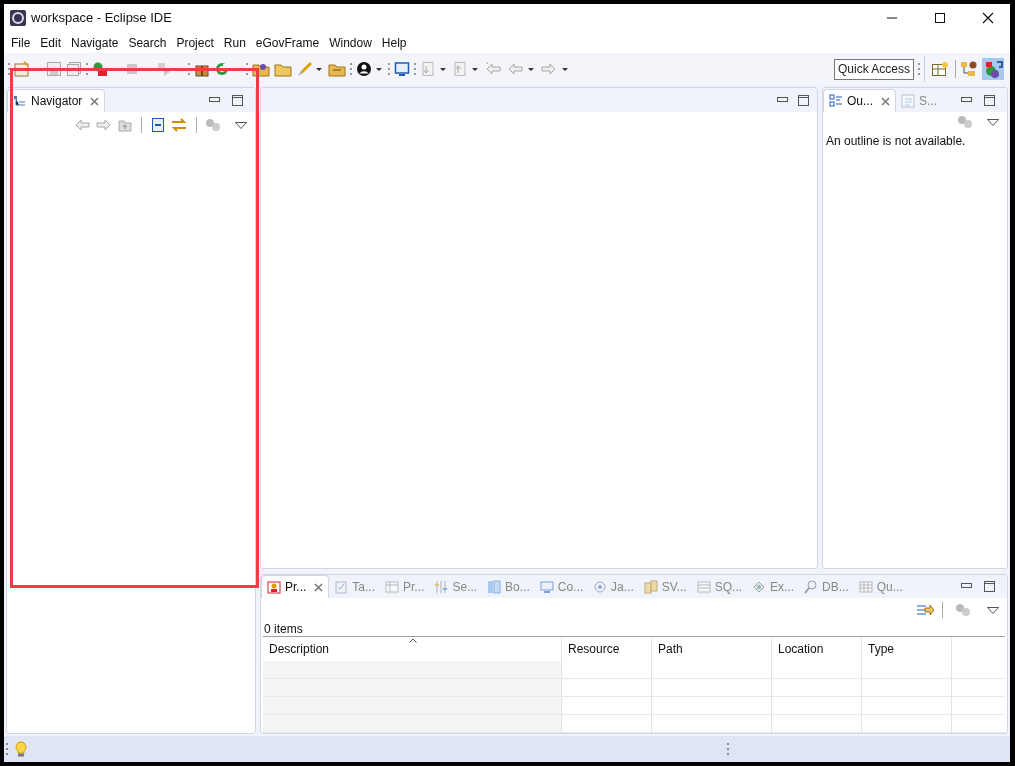 The image size is (1015, 766). I want to click on run-icon, so click(164, 69).